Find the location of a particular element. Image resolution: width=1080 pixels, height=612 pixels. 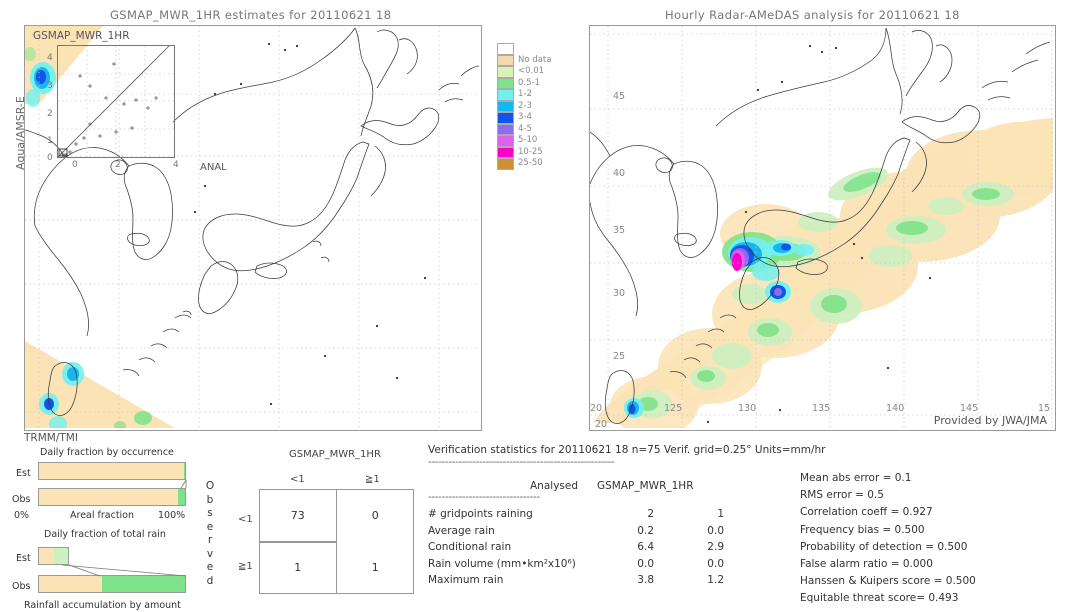

inset-scatter-graphic is located at coordinates (116, 101).